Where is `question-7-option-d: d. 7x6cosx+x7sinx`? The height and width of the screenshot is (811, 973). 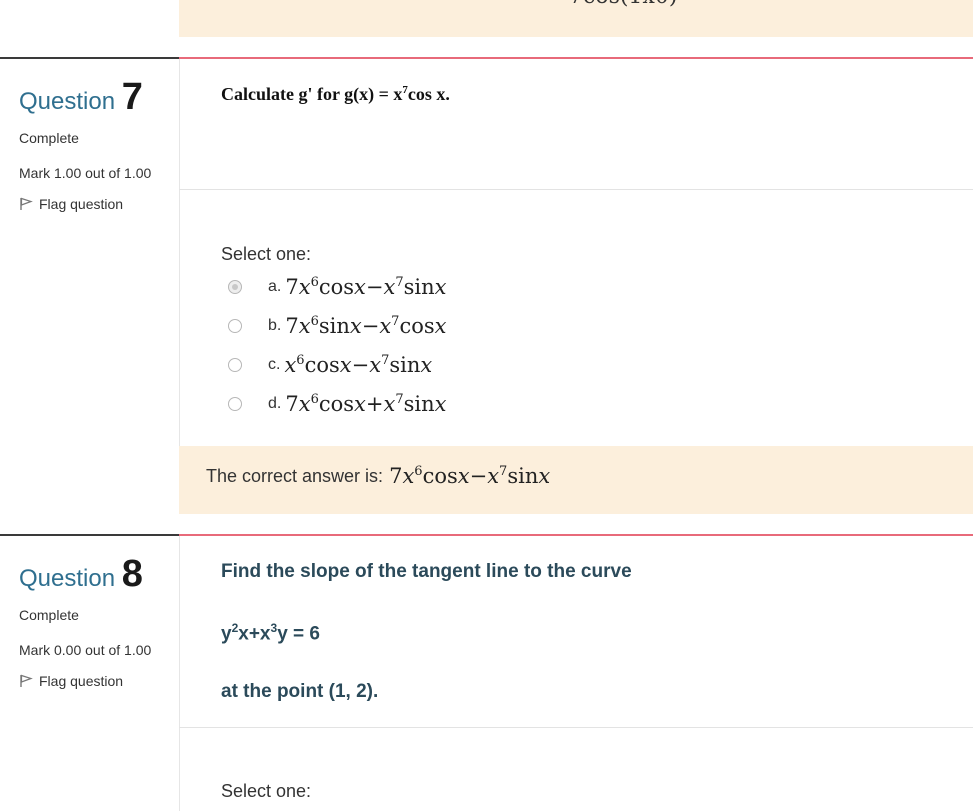
question-7-option-d: d. 7x6cosx+x7sinx is located at coordinates (337, 404).